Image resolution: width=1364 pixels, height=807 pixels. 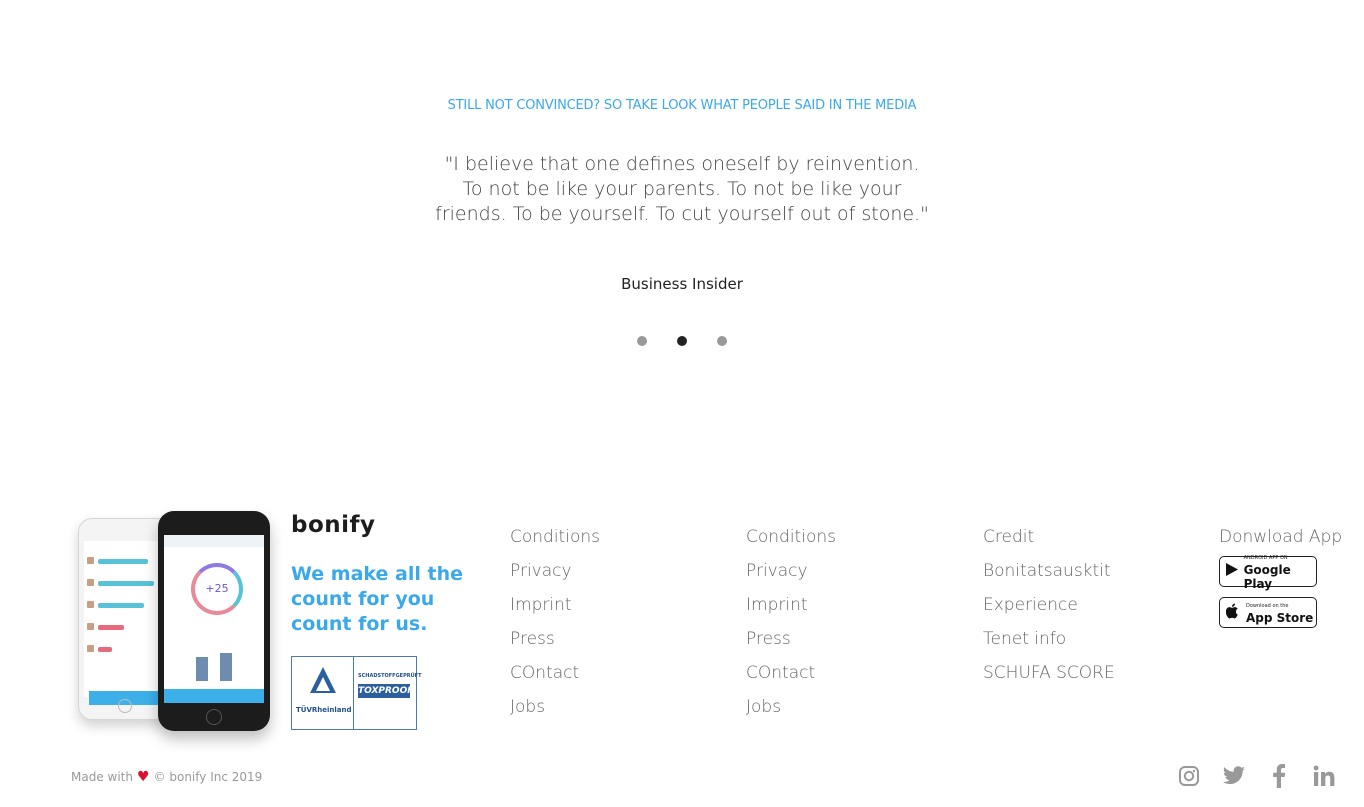 What do you see at coordinates (1280, 617) in the screenshot?
I see `app-store-label: App Store` at bounding box center [1280, 617].